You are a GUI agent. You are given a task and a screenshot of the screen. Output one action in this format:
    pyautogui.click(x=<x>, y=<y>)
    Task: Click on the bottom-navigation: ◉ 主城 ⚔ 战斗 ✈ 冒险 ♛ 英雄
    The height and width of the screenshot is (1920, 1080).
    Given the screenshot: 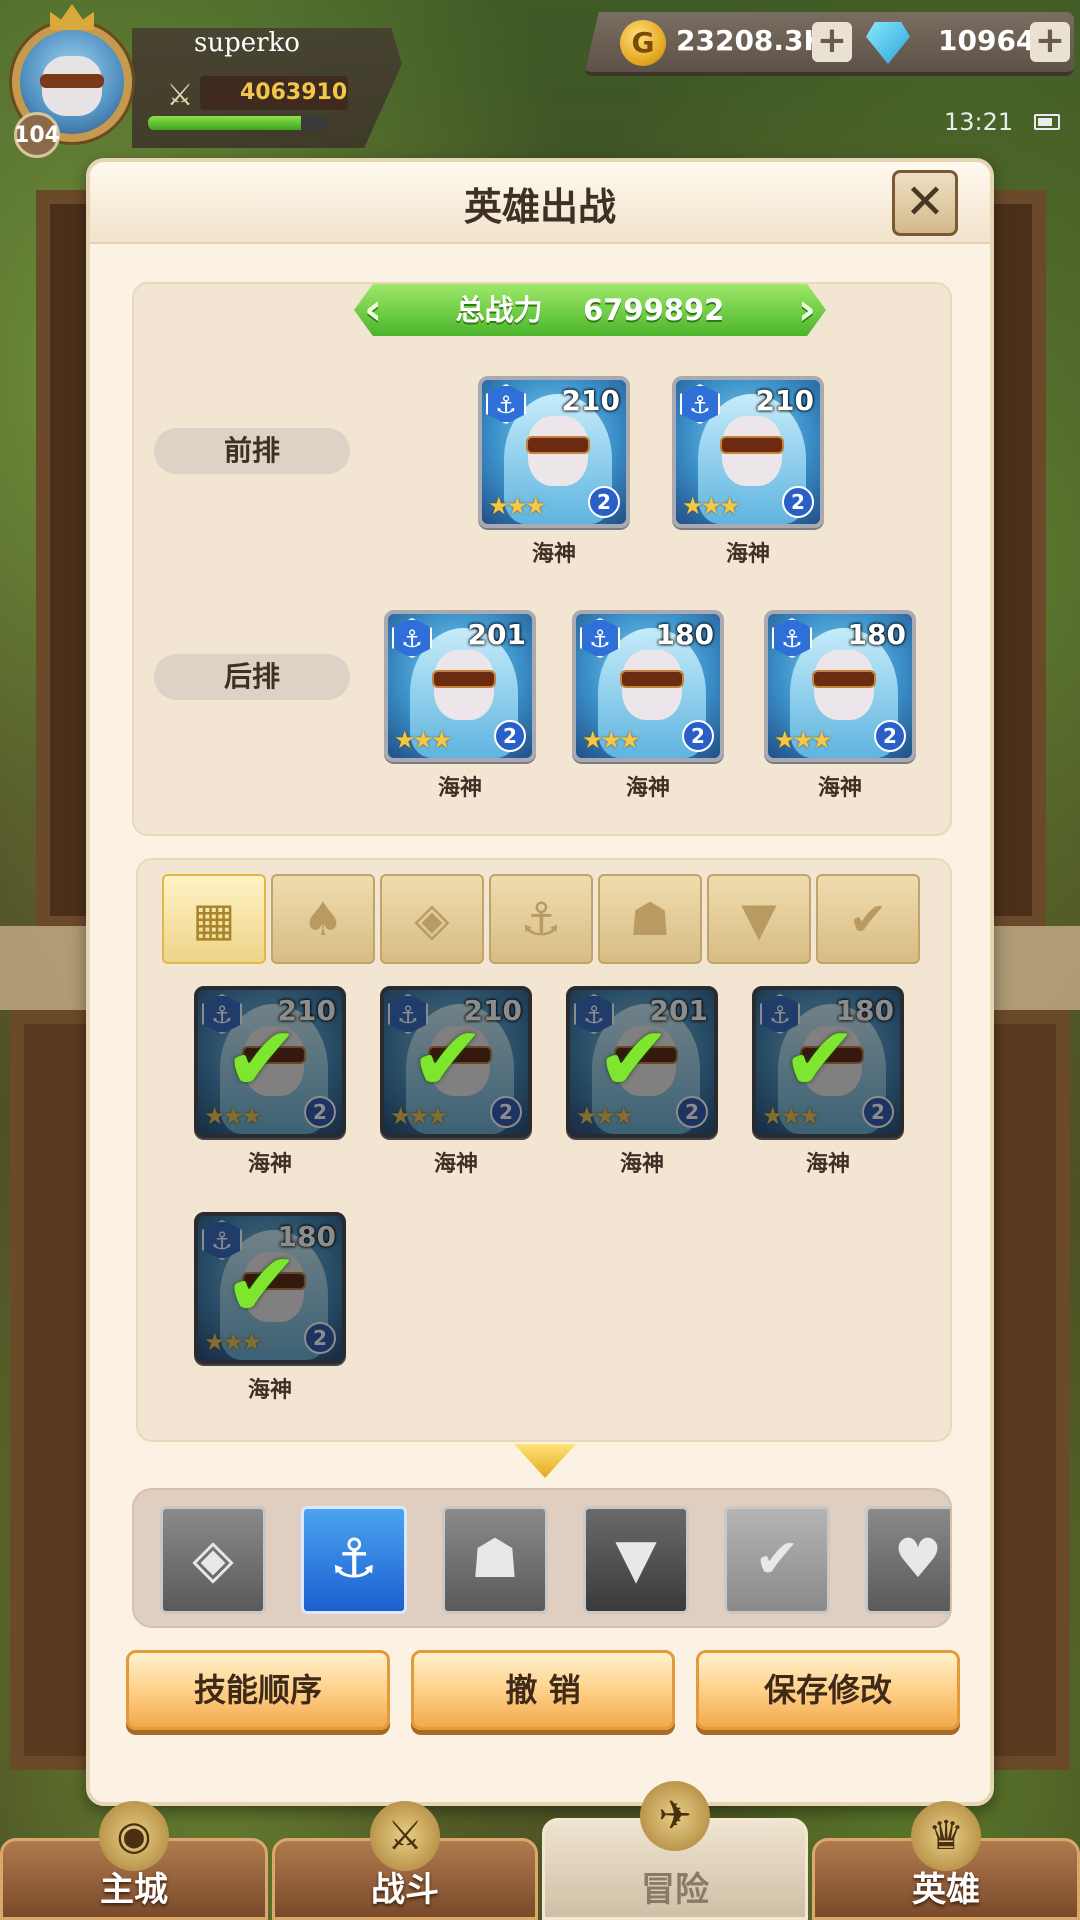 What is the action you would take?
    pyautogui.click(x=540, y=1850)
    